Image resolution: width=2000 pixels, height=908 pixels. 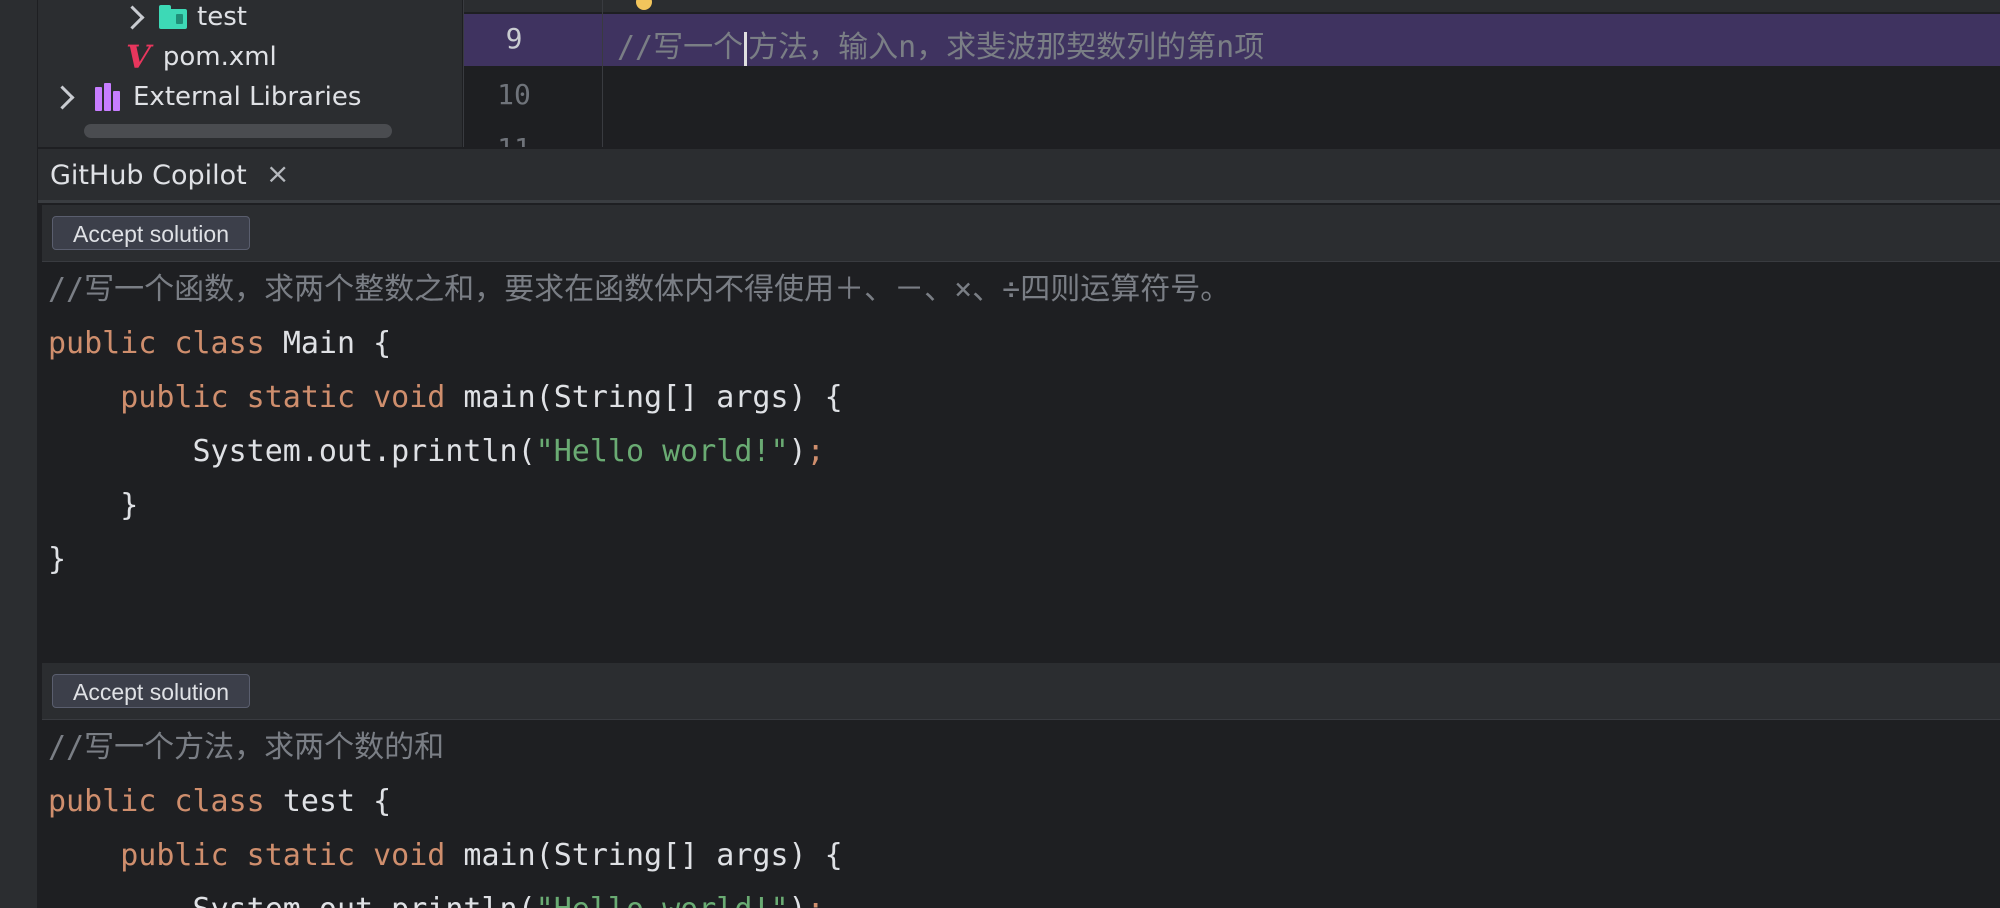 I want to click on text-caret, so click(x=746, y=48).